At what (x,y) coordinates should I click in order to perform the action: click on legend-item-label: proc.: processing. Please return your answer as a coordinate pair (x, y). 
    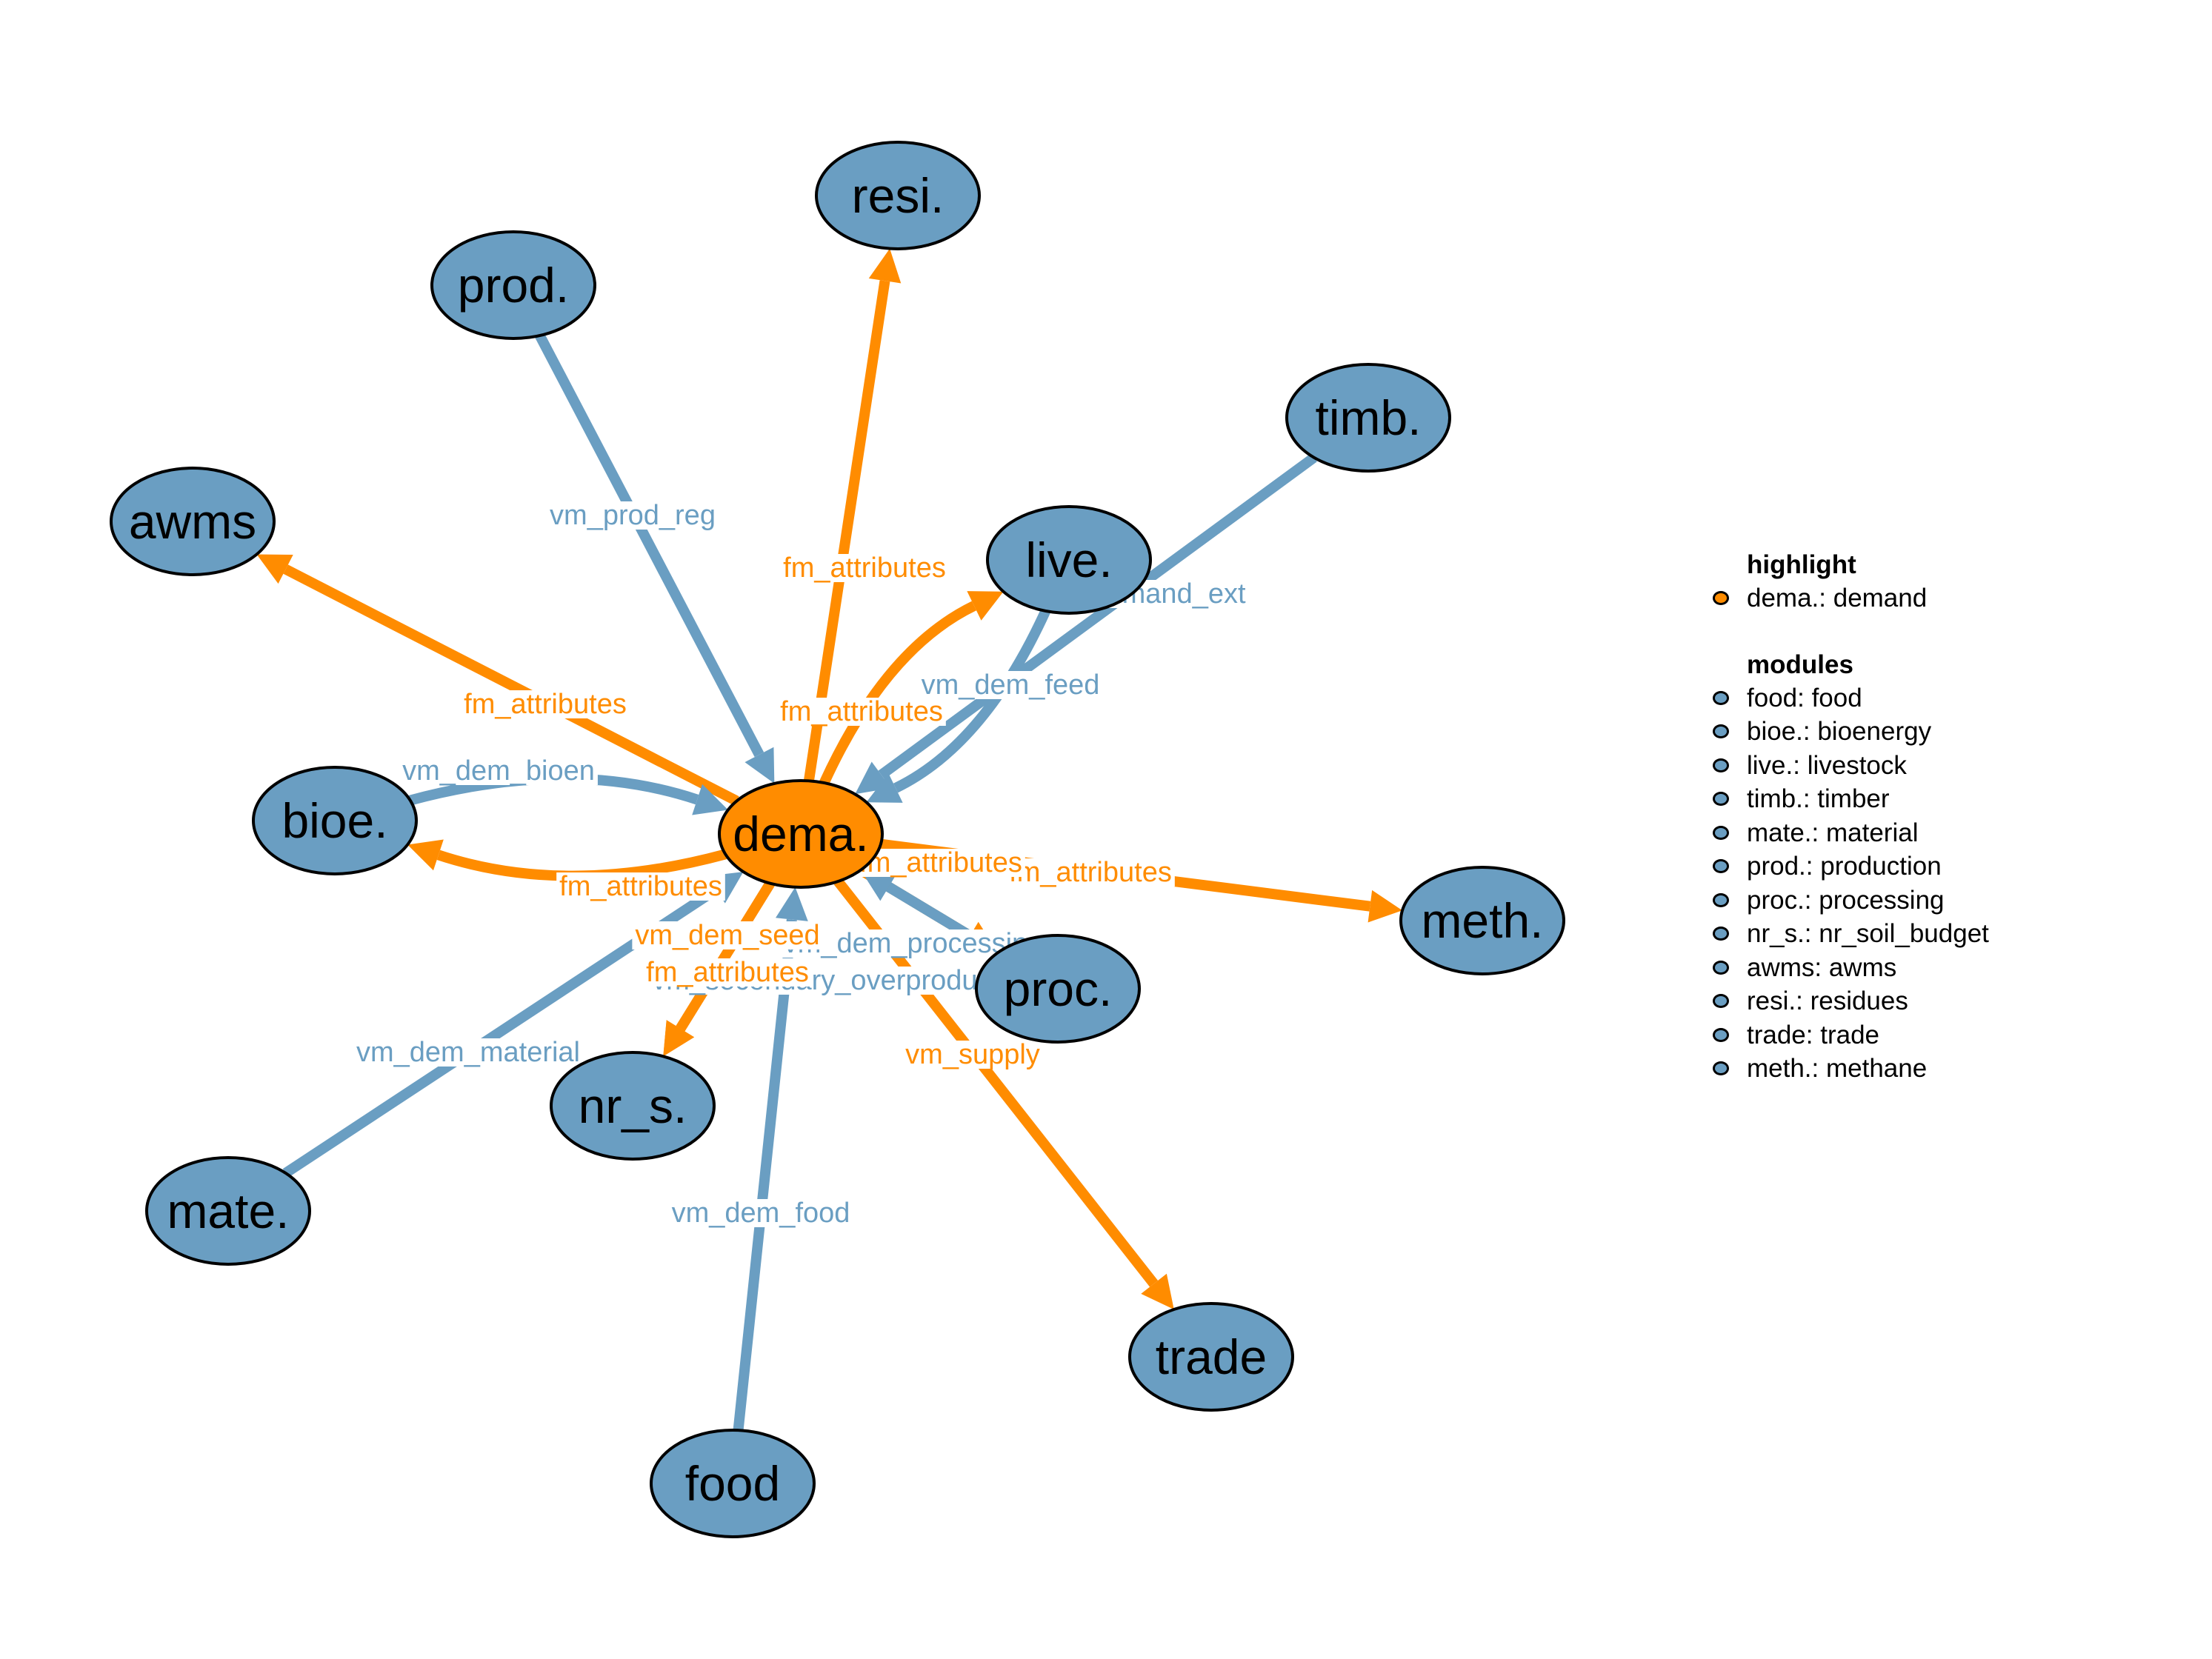
    Looking at the image, I should click on (1846, 900).